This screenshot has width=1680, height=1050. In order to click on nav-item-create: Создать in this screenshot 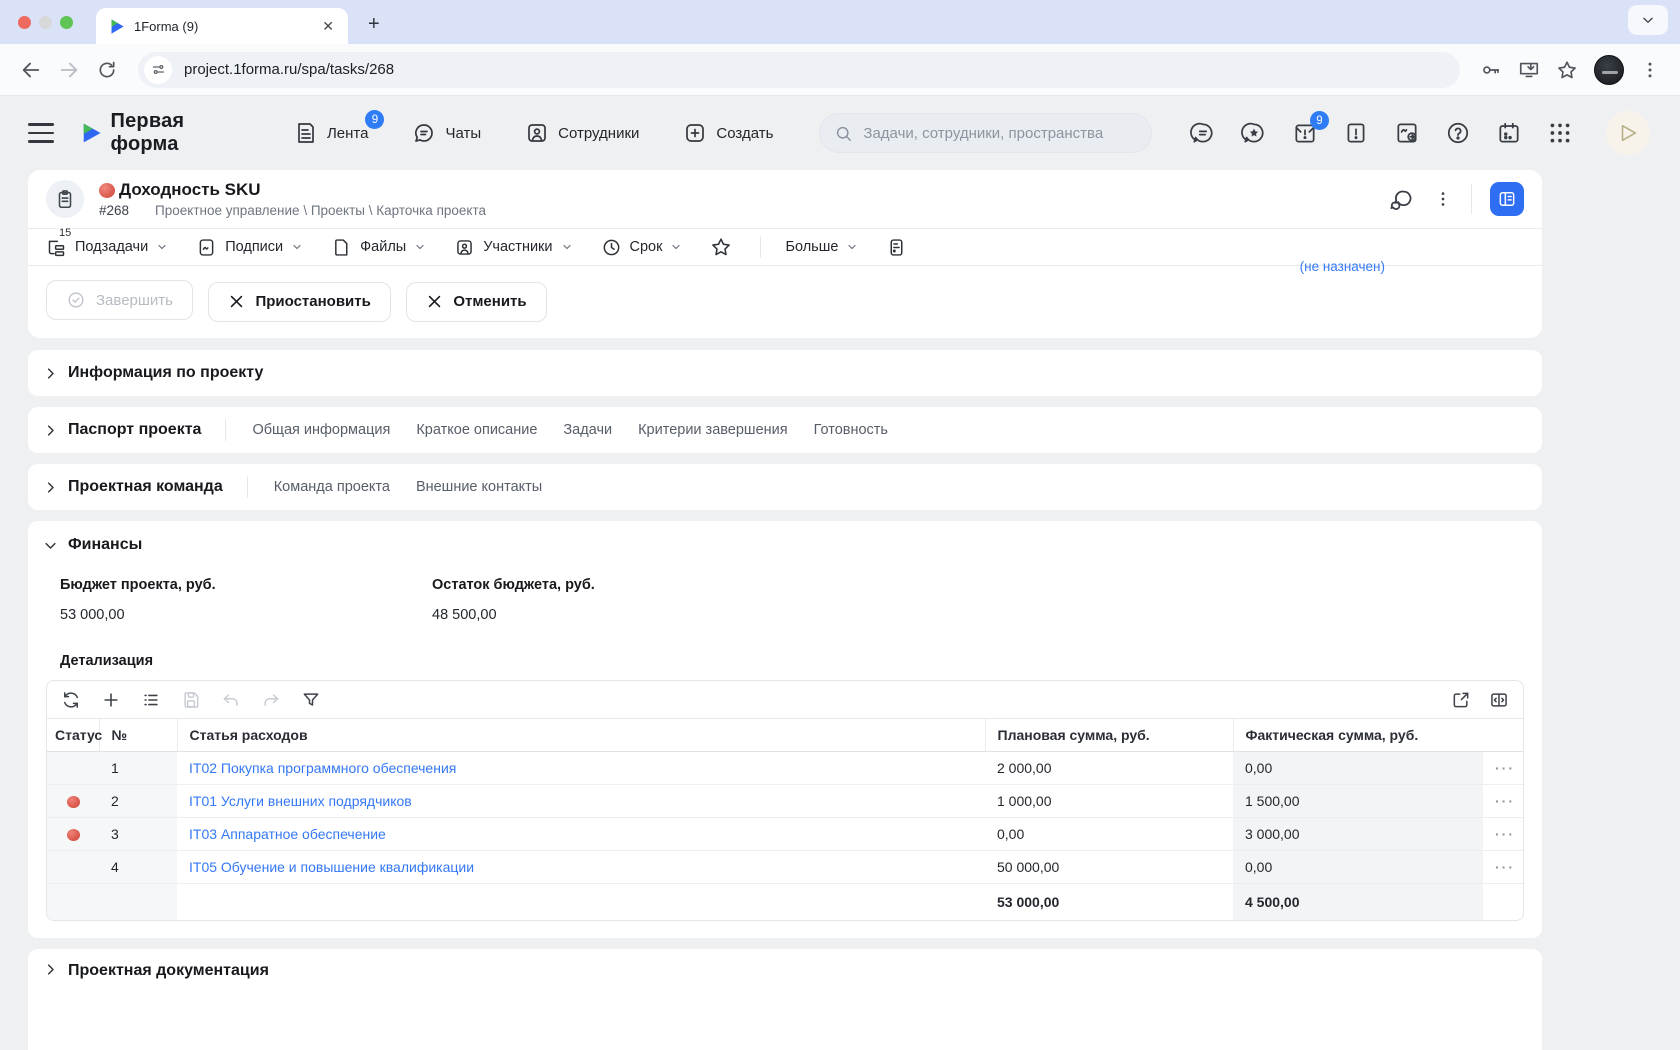, I will do `click(728, 133)`.